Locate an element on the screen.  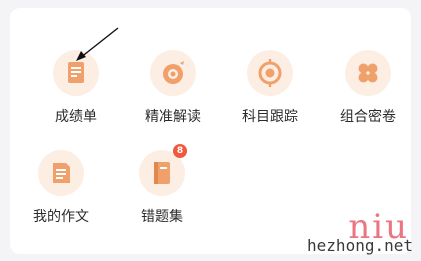
my-essay-icon is located at coordinates (61, 173).